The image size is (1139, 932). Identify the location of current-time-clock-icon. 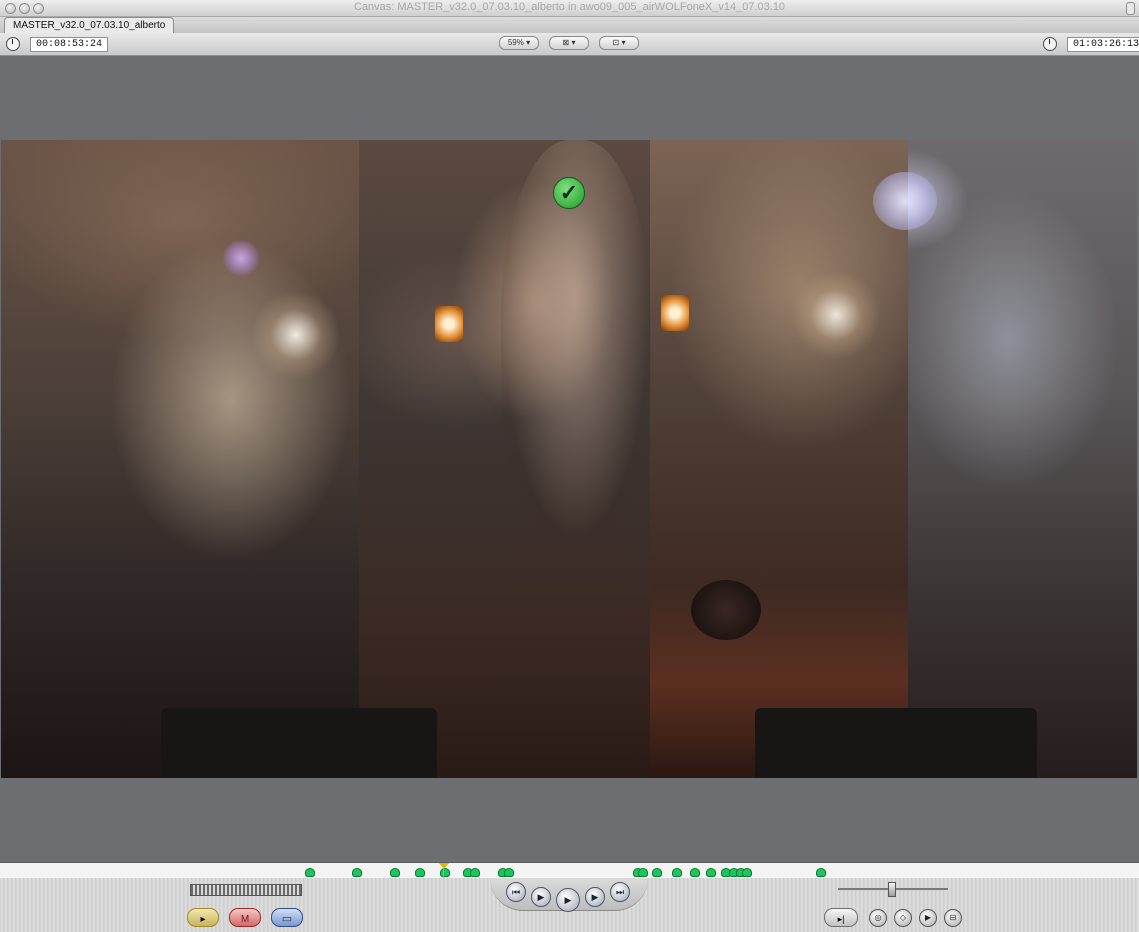
(1050, 44).